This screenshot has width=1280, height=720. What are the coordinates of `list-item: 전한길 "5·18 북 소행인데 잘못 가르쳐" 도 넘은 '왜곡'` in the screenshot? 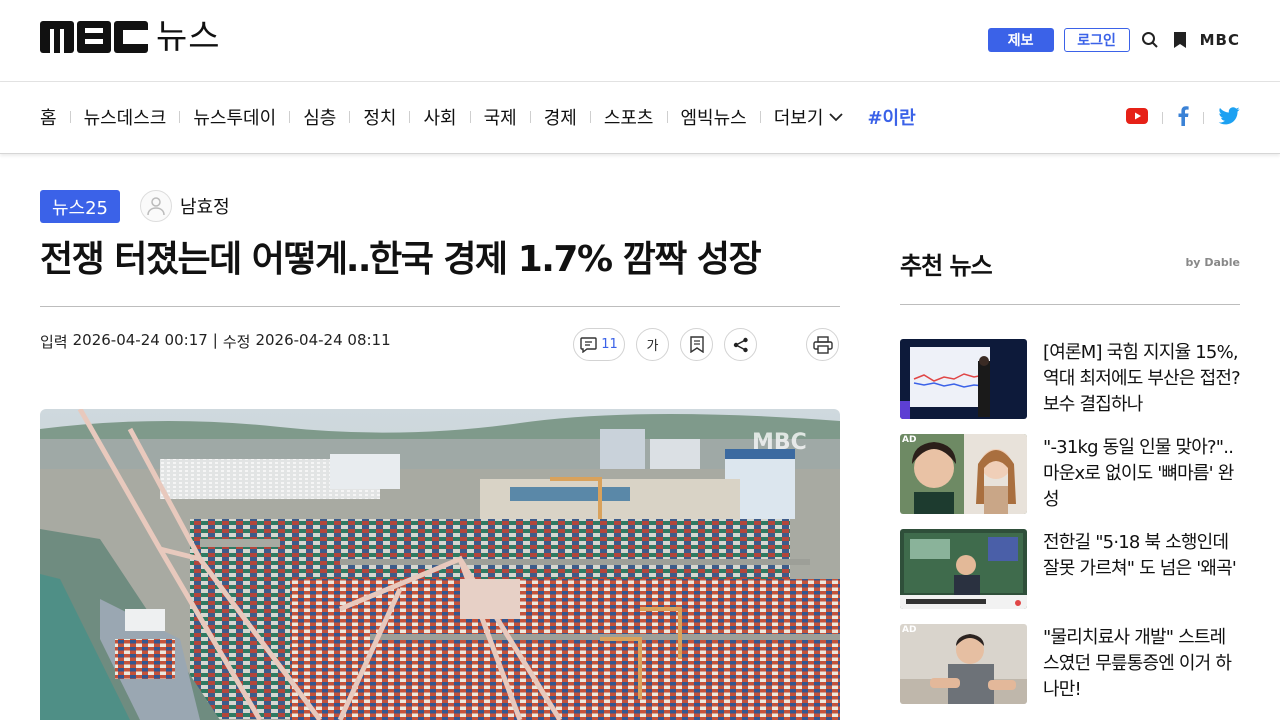 It's located at (1070, 576).